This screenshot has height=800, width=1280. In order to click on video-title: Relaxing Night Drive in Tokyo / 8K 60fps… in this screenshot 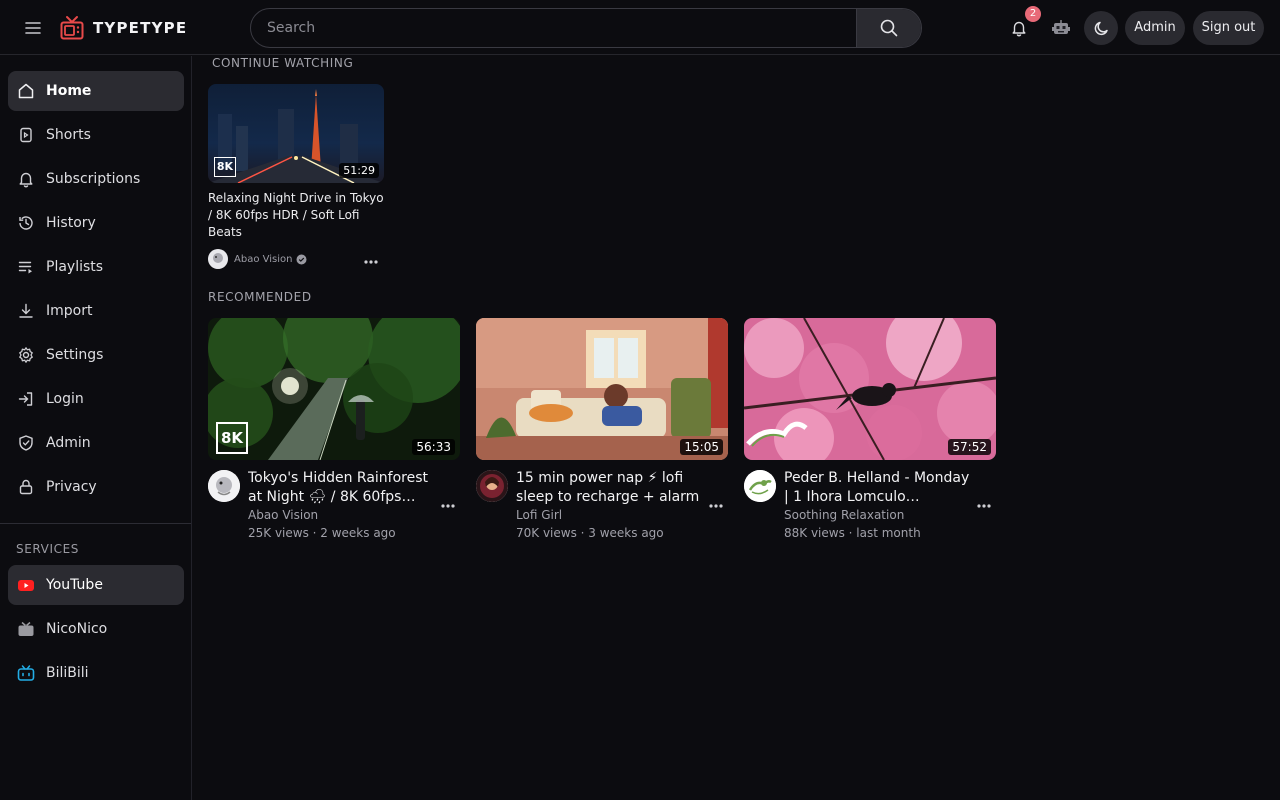, I will do `click(296, 215)`.